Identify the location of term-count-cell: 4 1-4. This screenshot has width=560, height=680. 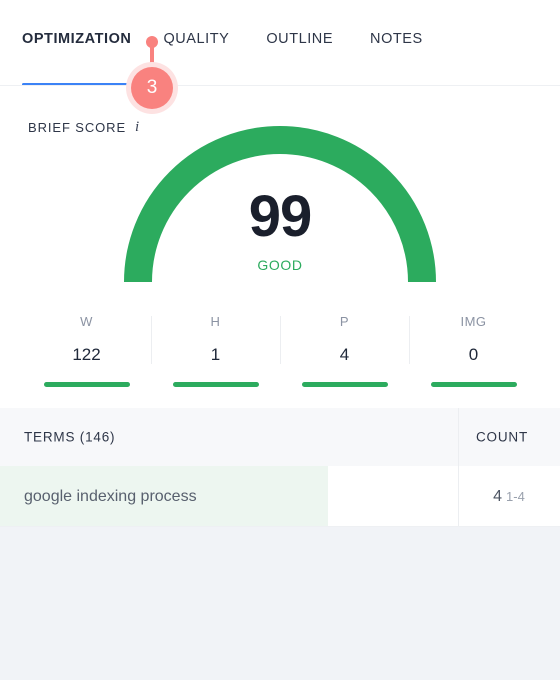
(509, 497).